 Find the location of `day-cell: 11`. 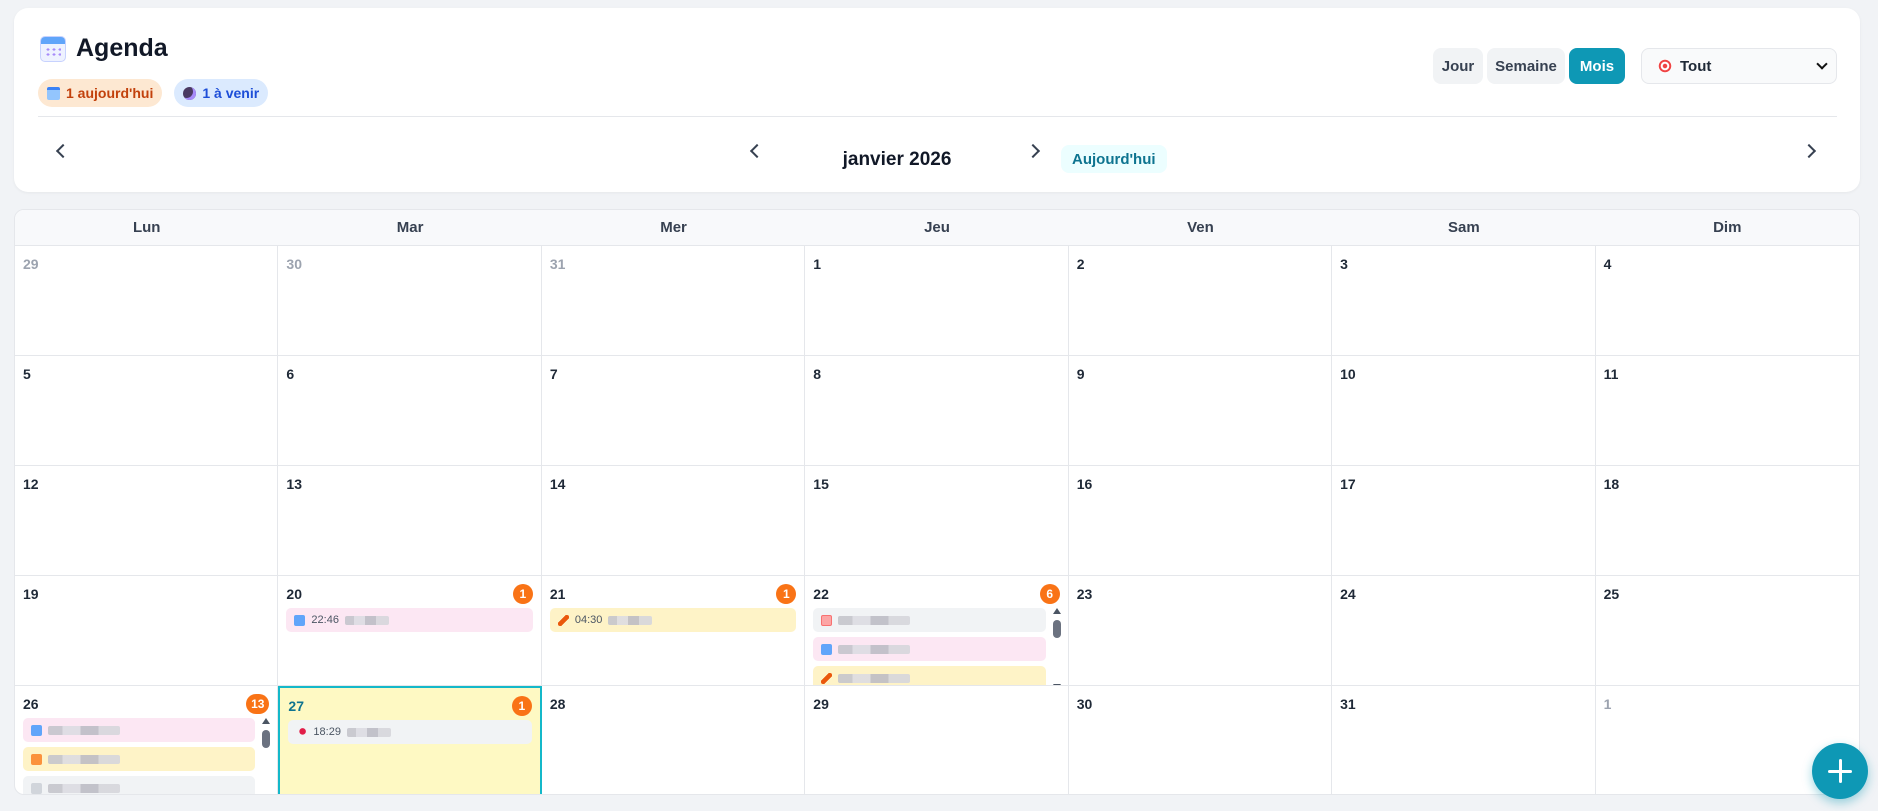

day-cell: 11 is located at coordinates (1727, 411).